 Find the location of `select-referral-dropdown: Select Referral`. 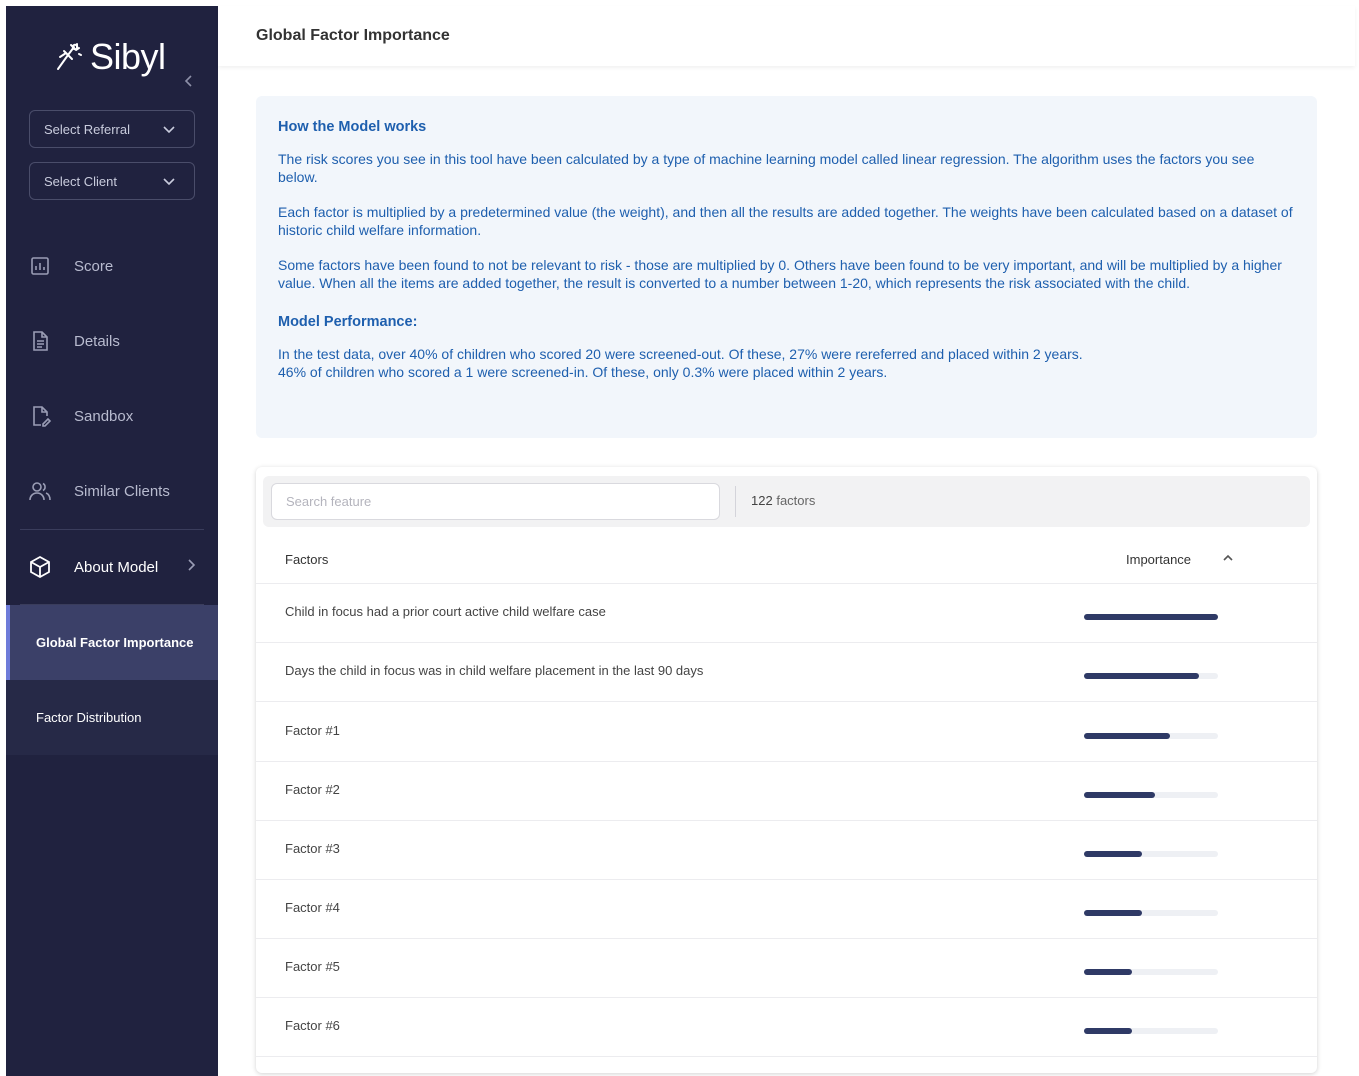

select-referral-dropdown: Select Referral is located at coordinates (112, 129).